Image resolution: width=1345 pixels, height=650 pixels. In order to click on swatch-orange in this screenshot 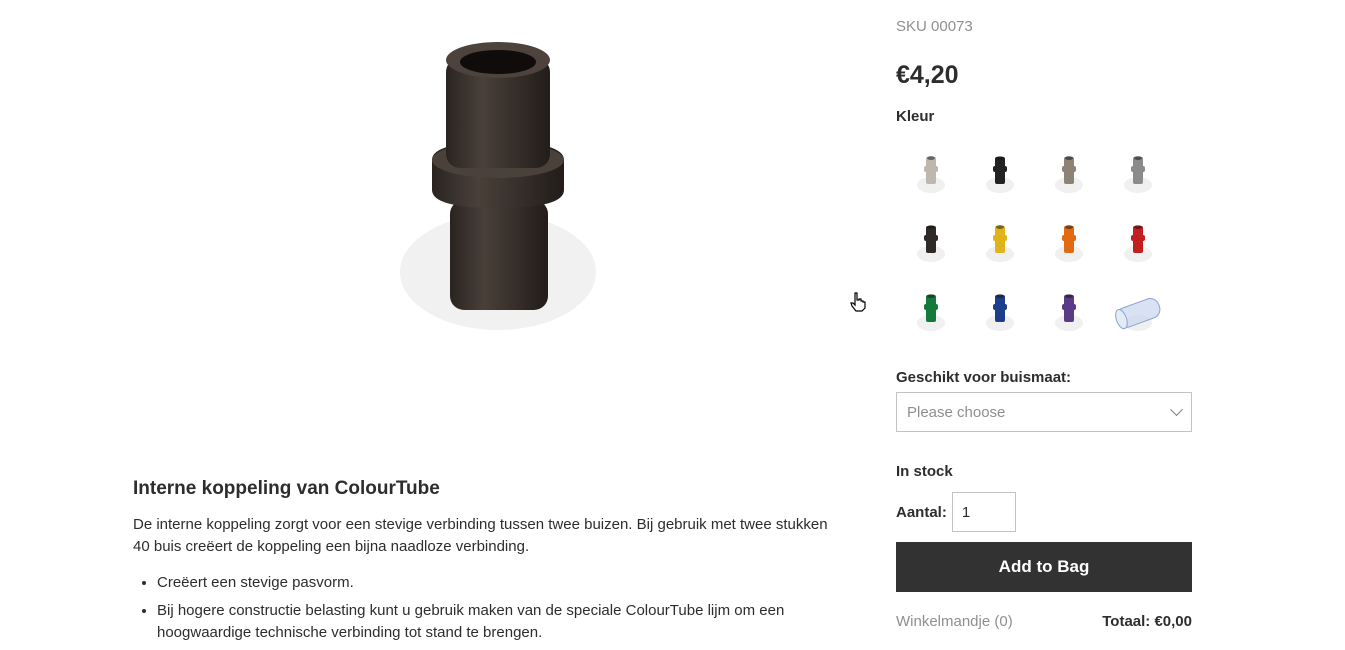, I will do `click(1068, 242)`.